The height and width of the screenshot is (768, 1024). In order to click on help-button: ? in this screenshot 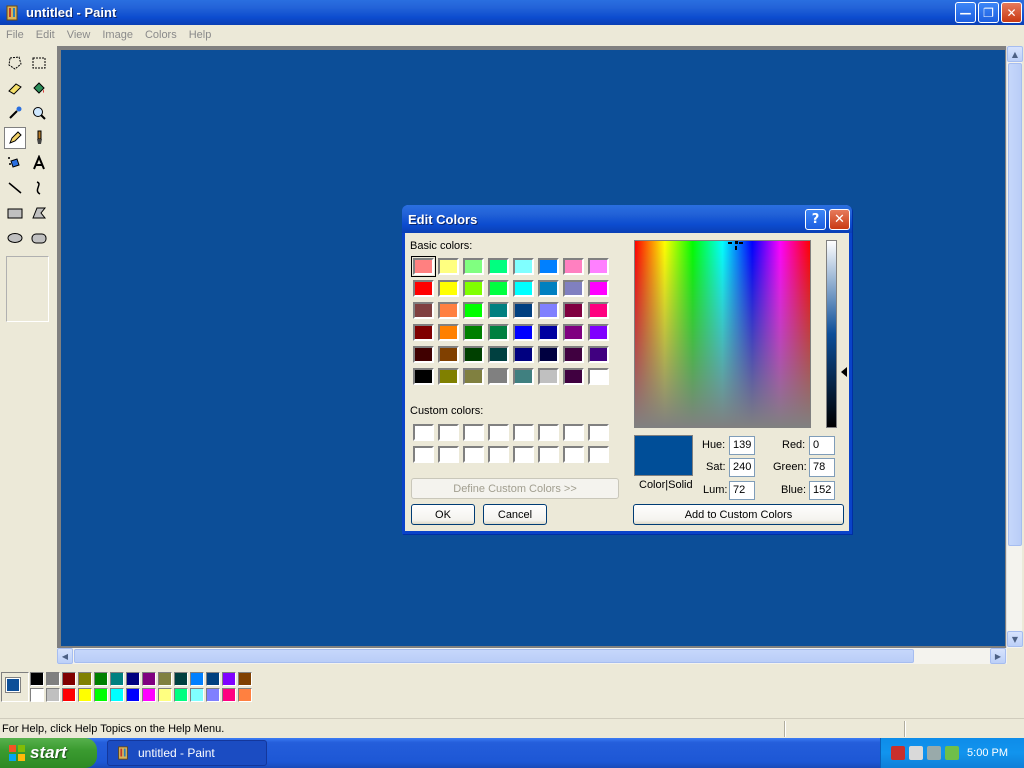, I will do `click(815, 219)`.